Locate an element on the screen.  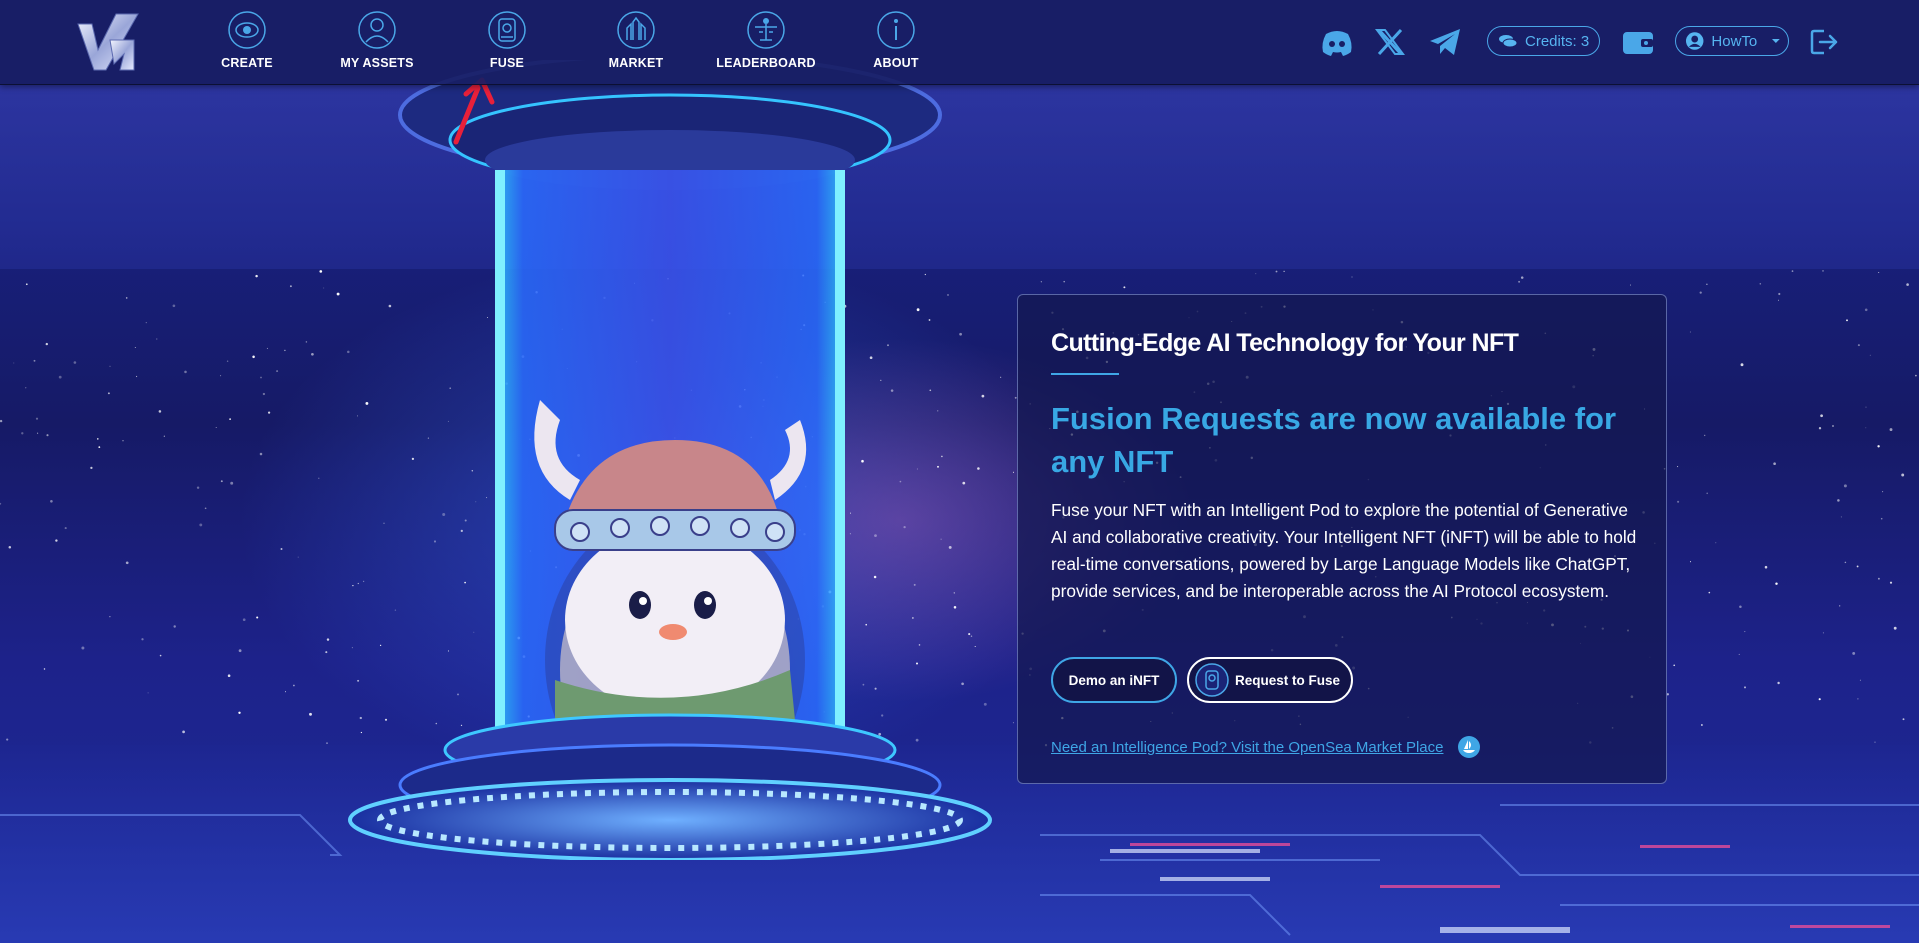
card-actions: Demo an iNFT Request to Fuse is located at coordinates (1202, 680).